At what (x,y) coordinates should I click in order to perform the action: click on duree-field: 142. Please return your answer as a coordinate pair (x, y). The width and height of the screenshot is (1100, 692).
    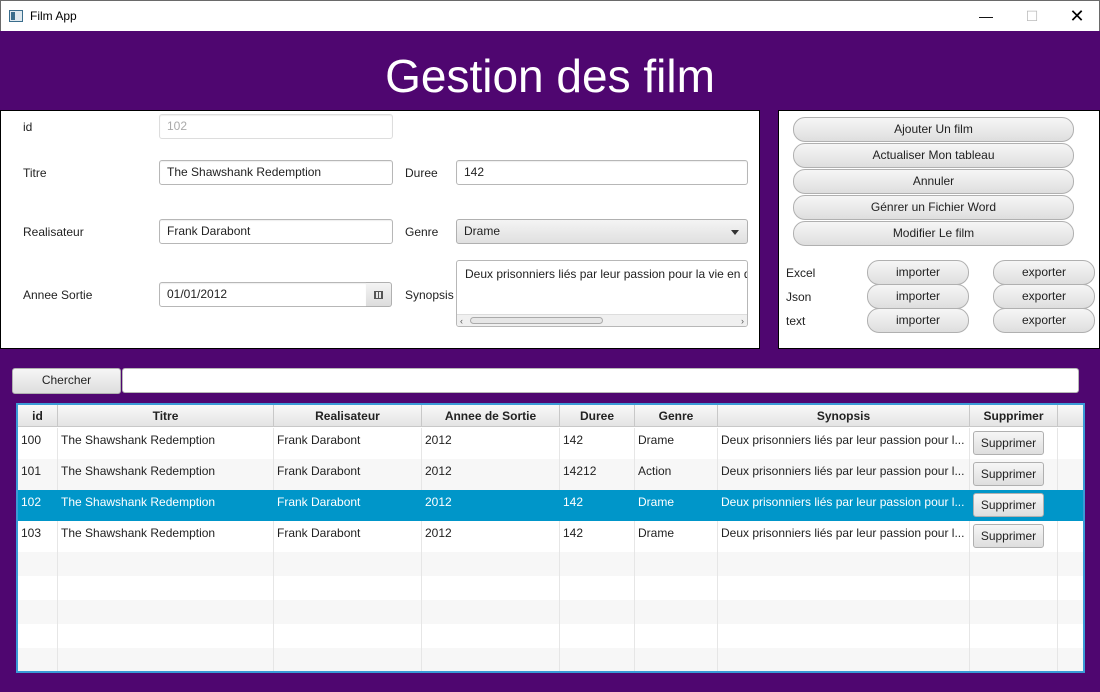
    Looking at the image, I should click on (602, 172).